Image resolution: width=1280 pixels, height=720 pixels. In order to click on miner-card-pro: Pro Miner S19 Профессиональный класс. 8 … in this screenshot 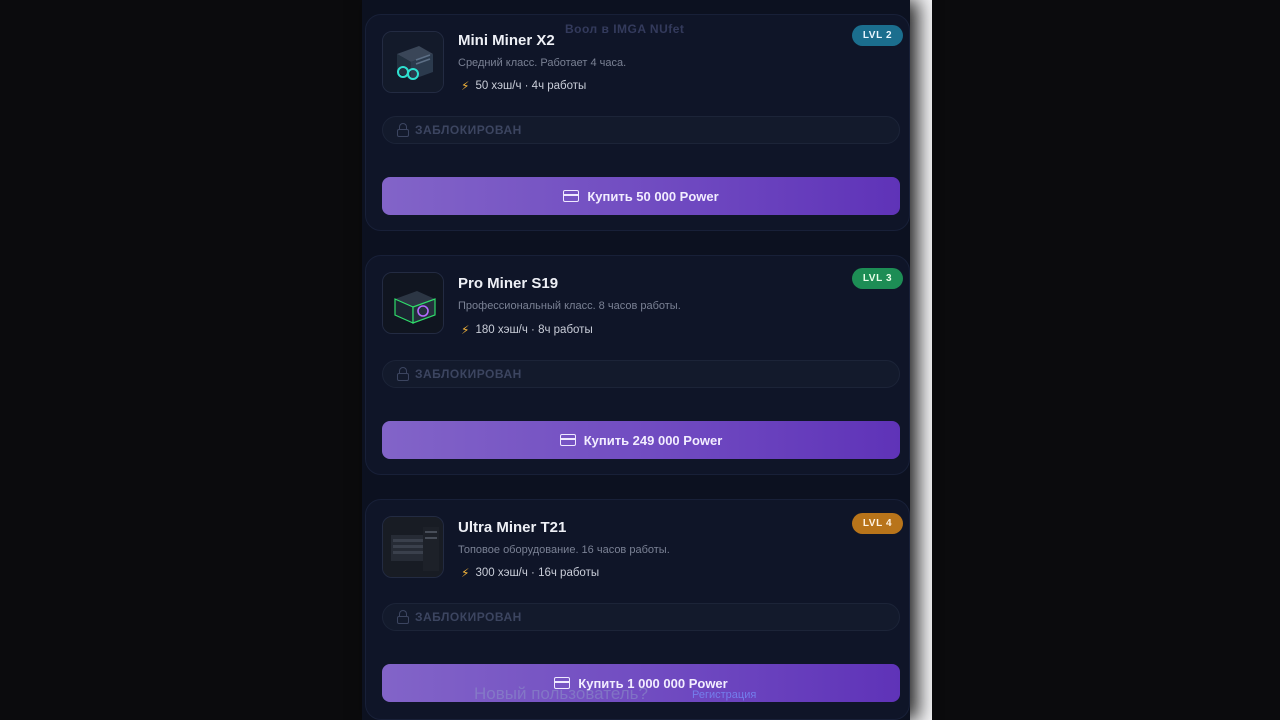, I will do `click(637, 365)`.